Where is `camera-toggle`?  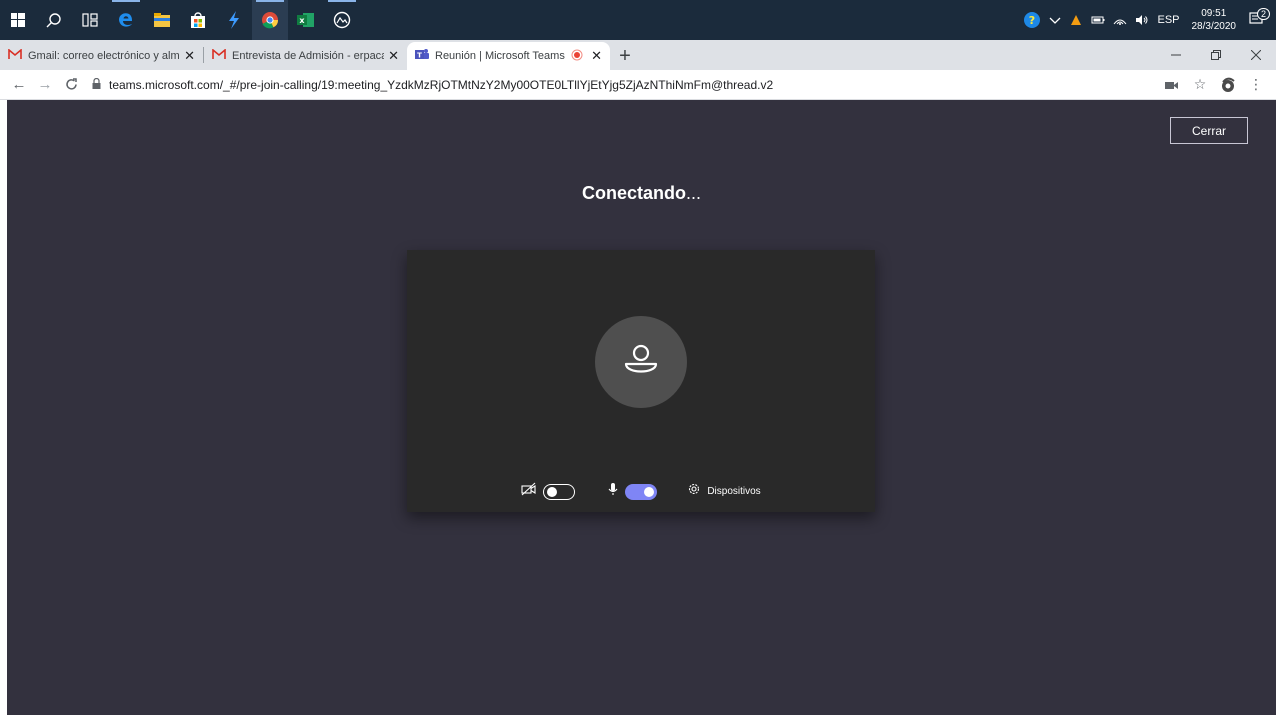
camera-toggle is located at coordinates (559, 491).